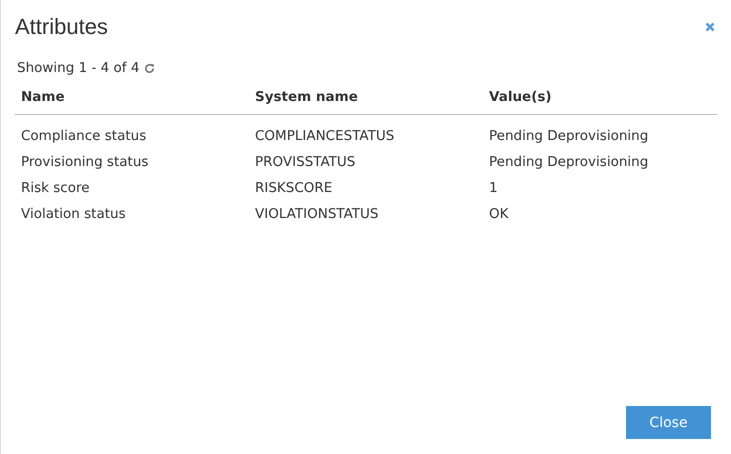 The height and width of the screenshot is (454, 731). What do you see at coordinates (73, 214) in the screenshot?
I see `table-cell-text: Violation status` at bounding box center [73, 214].